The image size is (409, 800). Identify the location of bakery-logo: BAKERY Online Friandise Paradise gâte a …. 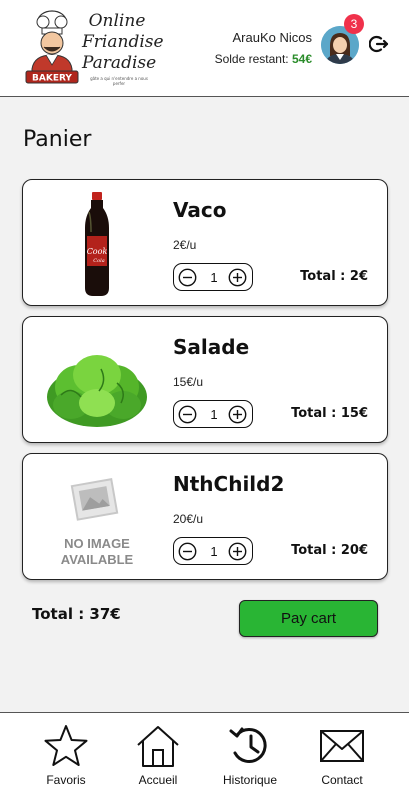
(94, 49).